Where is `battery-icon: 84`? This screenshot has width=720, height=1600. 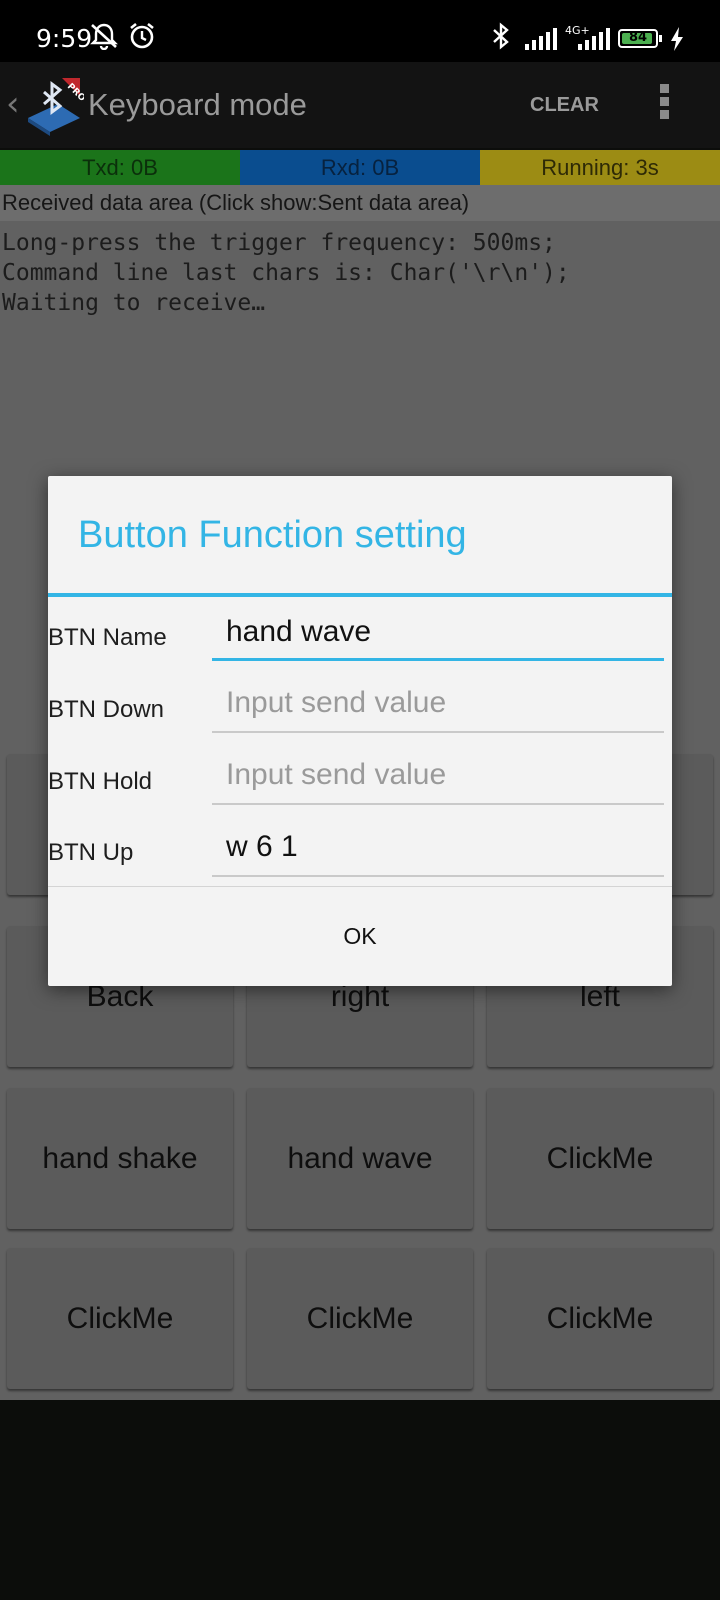
battery-icon: 84 is located at coordinates (638, 38).